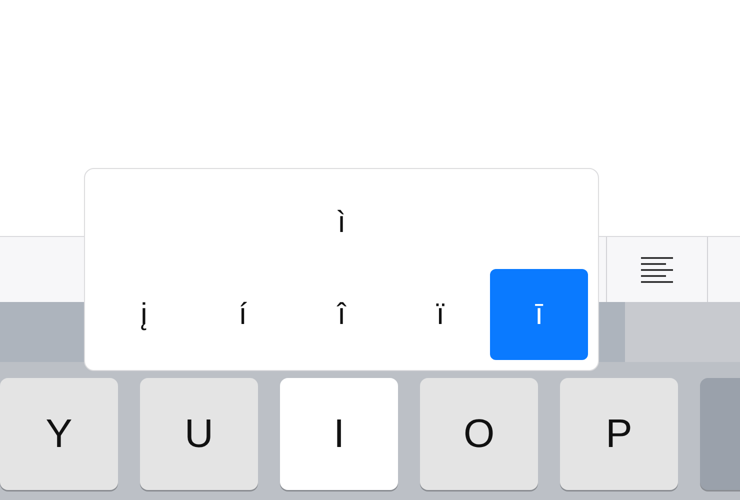 The height and width of the screenshot is (500, 740). Describe the element at coordinates (440, 314) in the screenshot. I see `accent-option: ï` at that location.